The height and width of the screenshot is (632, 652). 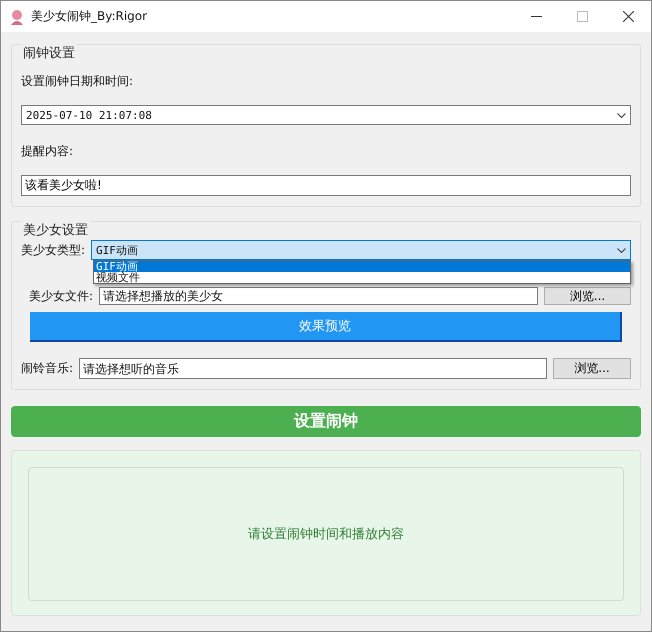 What do you see at coordinates (313, 368) in the screenshot?
I see `music-field: 请选择想听的音乐` at bounding box center [313, 368].